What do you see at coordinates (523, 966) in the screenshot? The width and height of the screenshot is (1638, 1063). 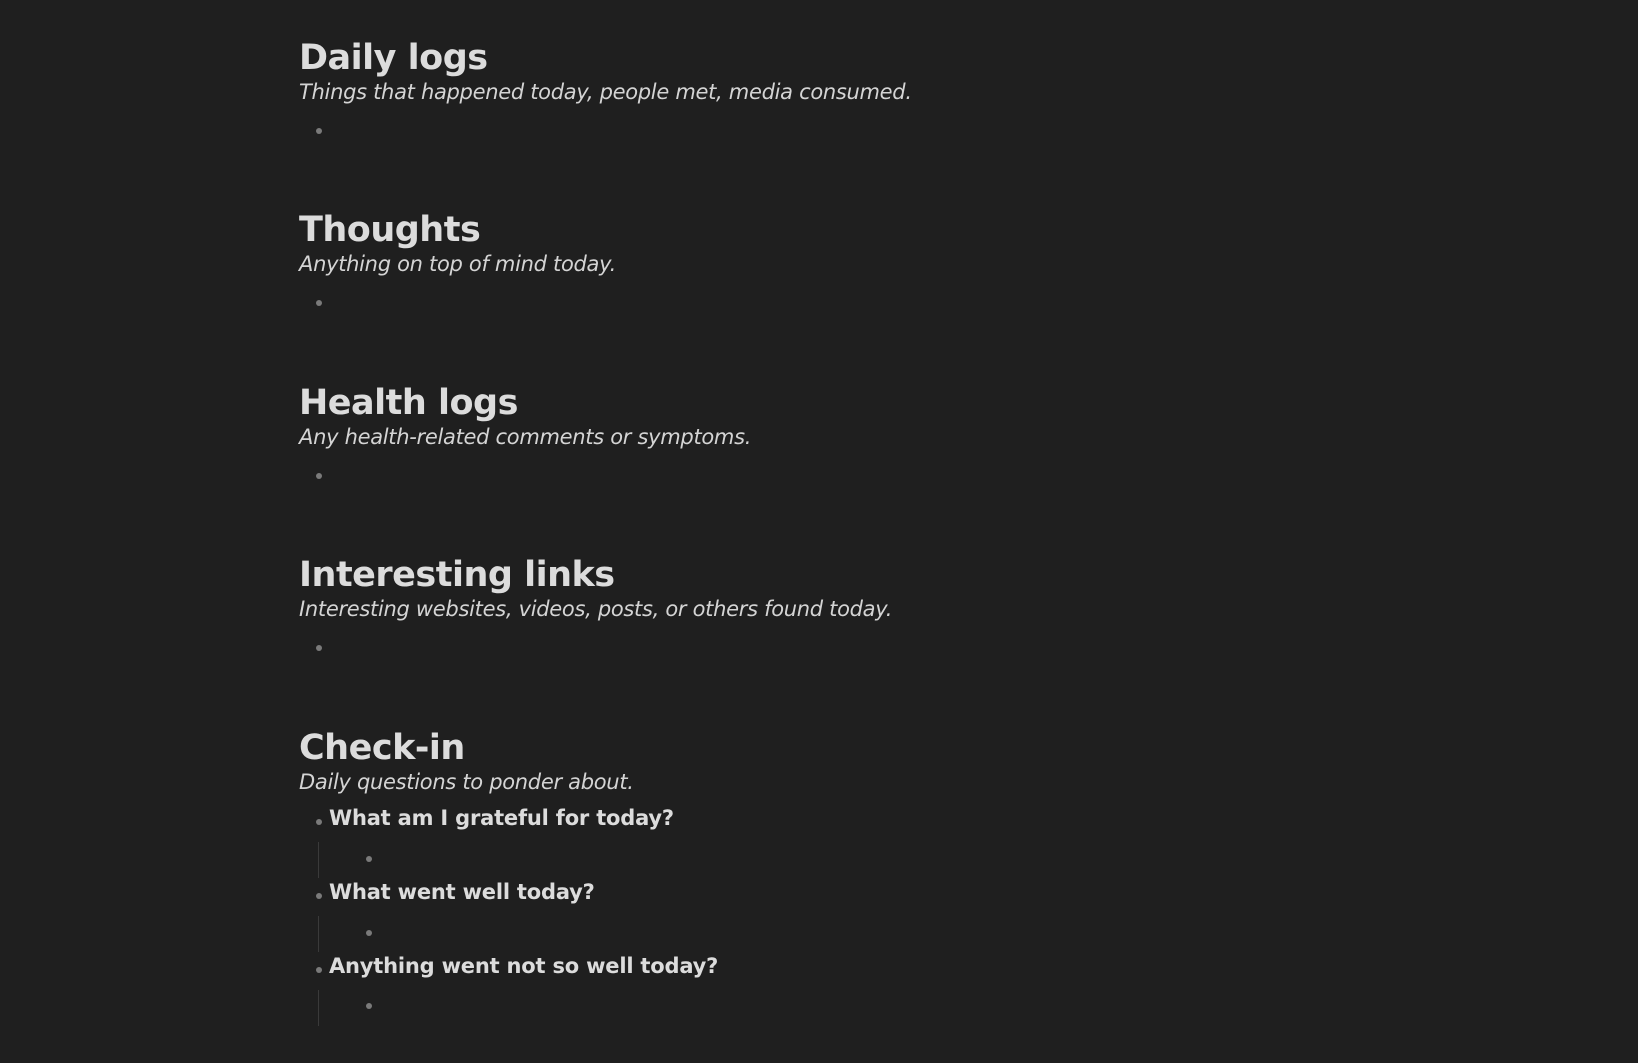 I see `question-not-so-well: Anything went not so well today?` at bounding box center [523, 966].